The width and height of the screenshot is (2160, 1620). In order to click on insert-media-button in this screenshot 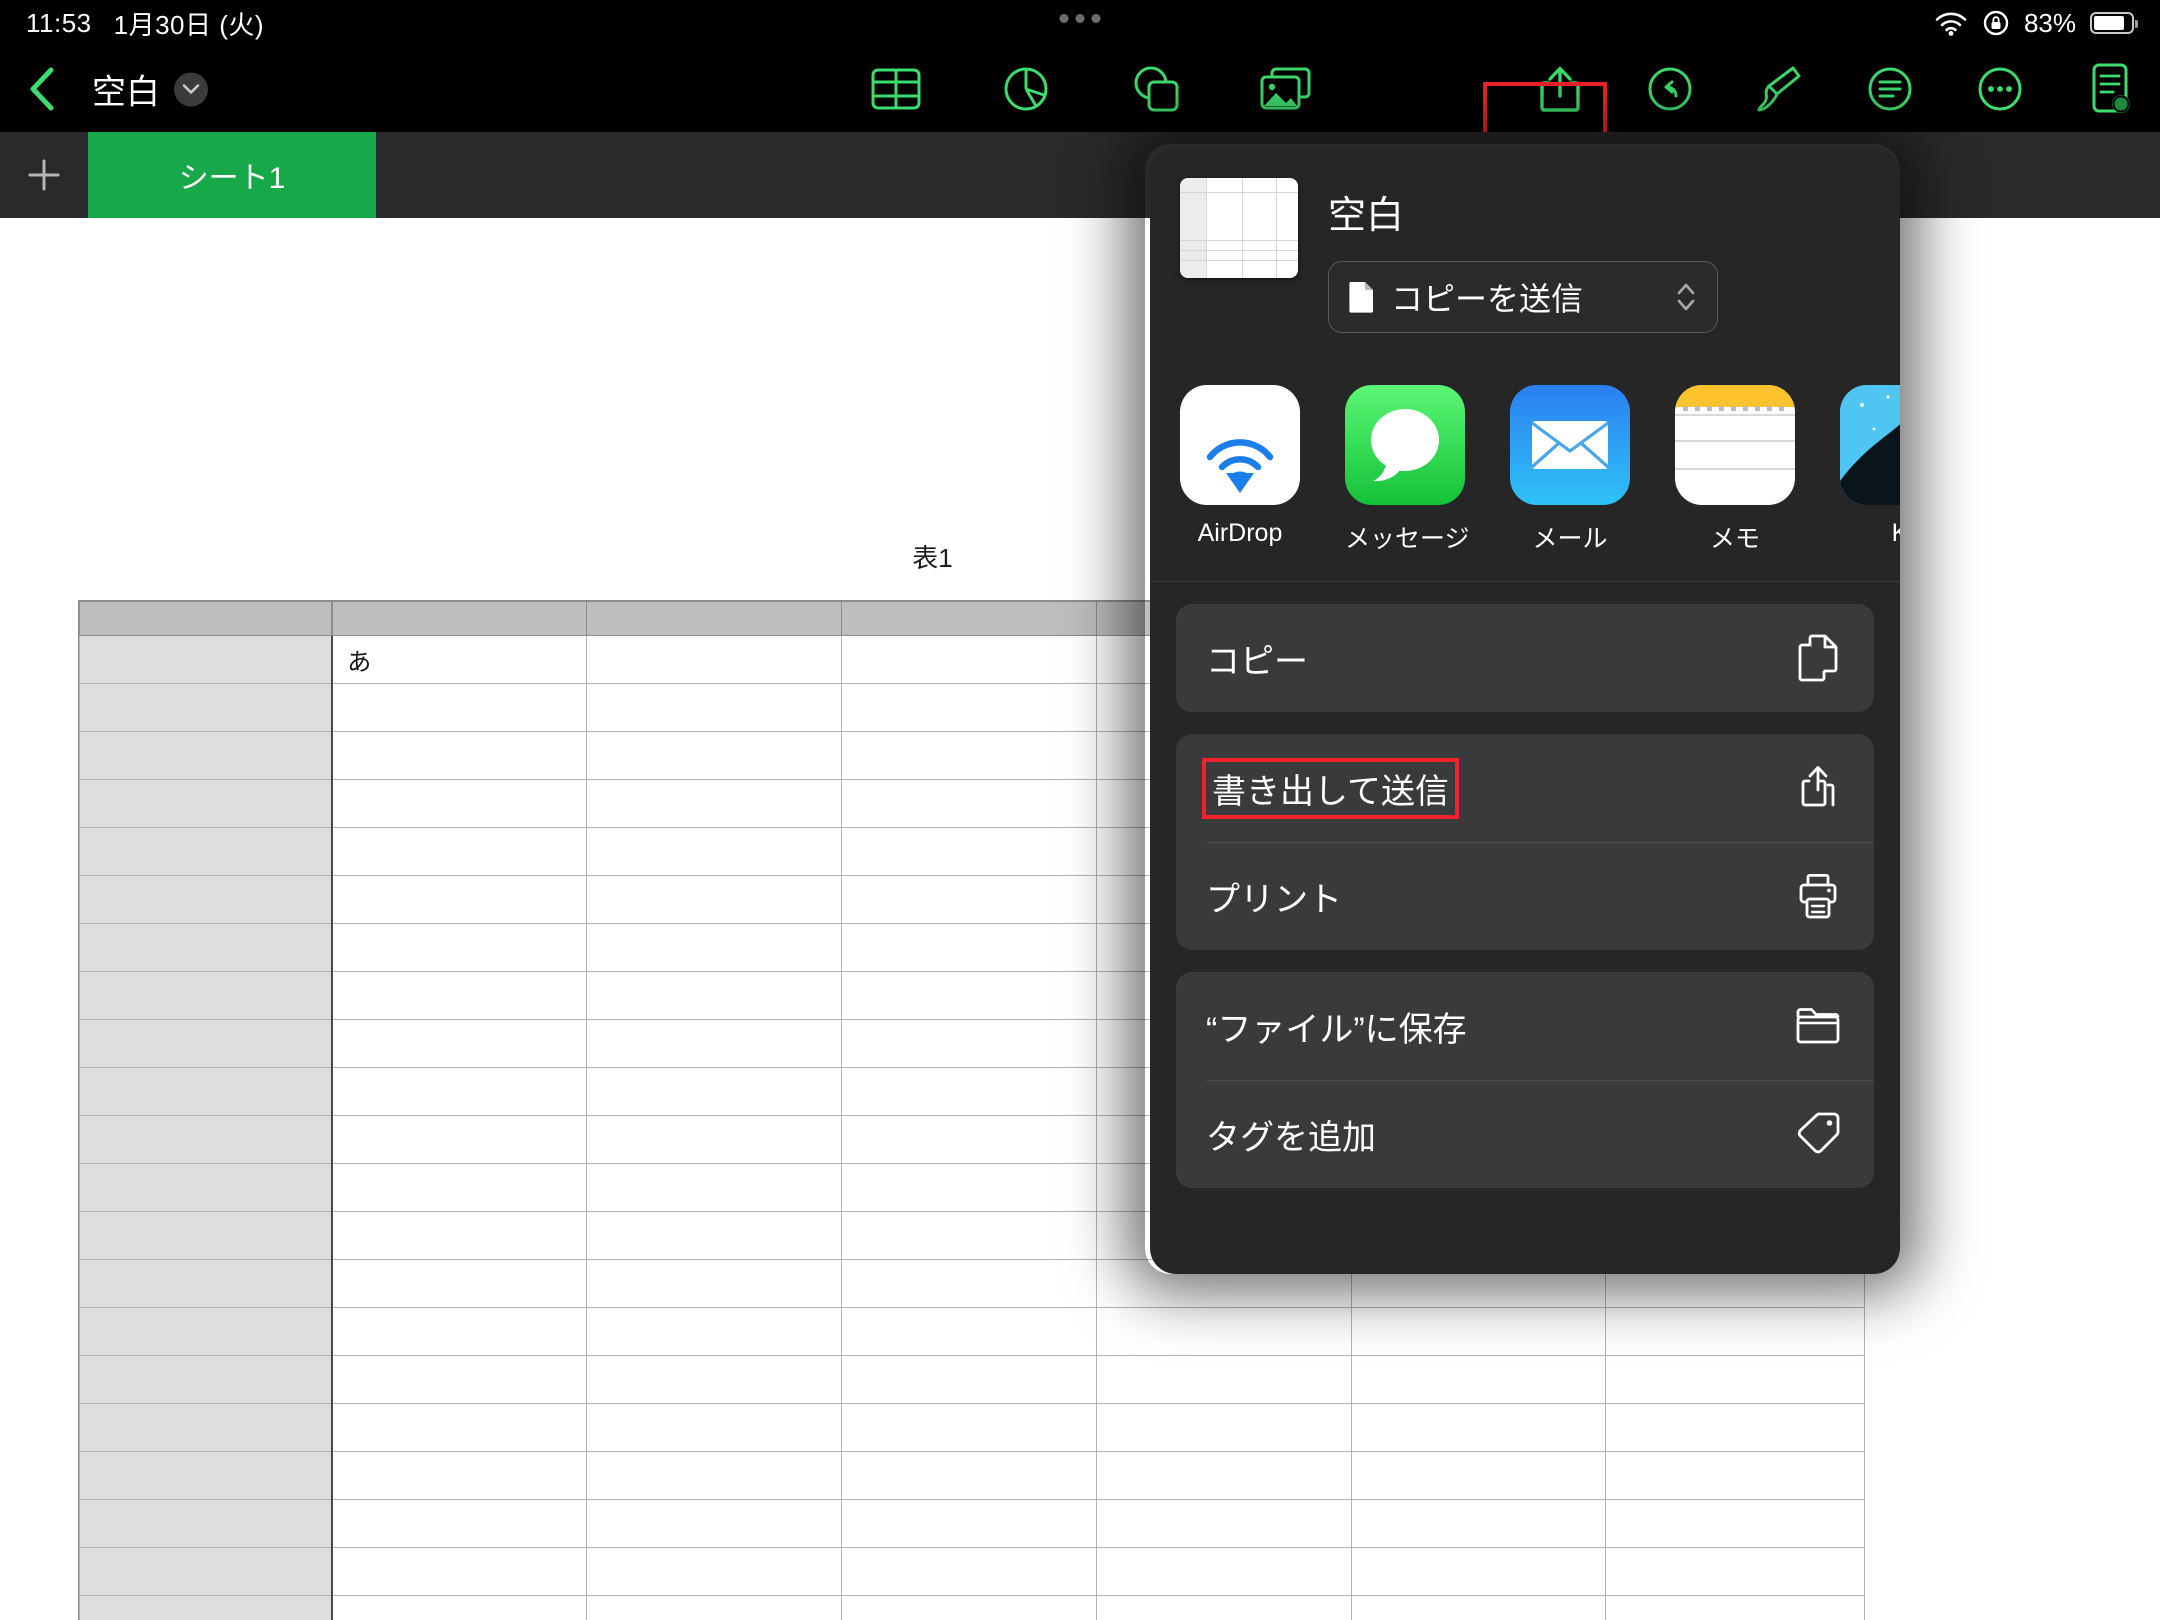, I will do `click(1286, 89)`.